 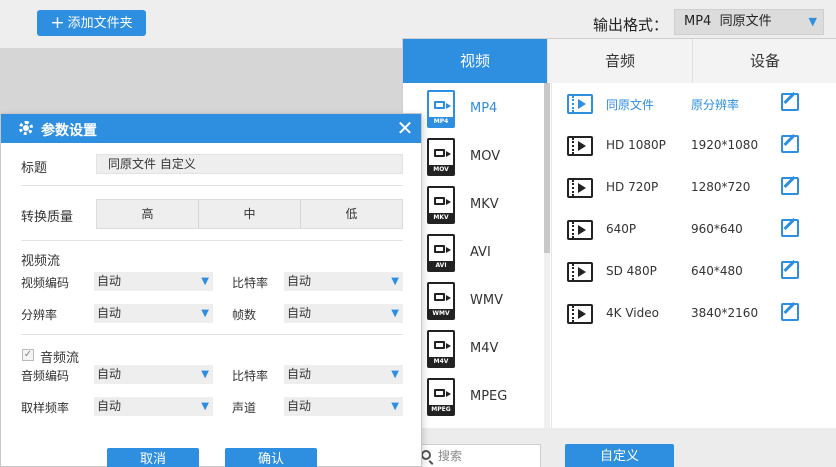 What do you see at coordinates (717, 229) in the screenshot?
I see `preset-resolution: 960*640` at bounding box center [717, 229].